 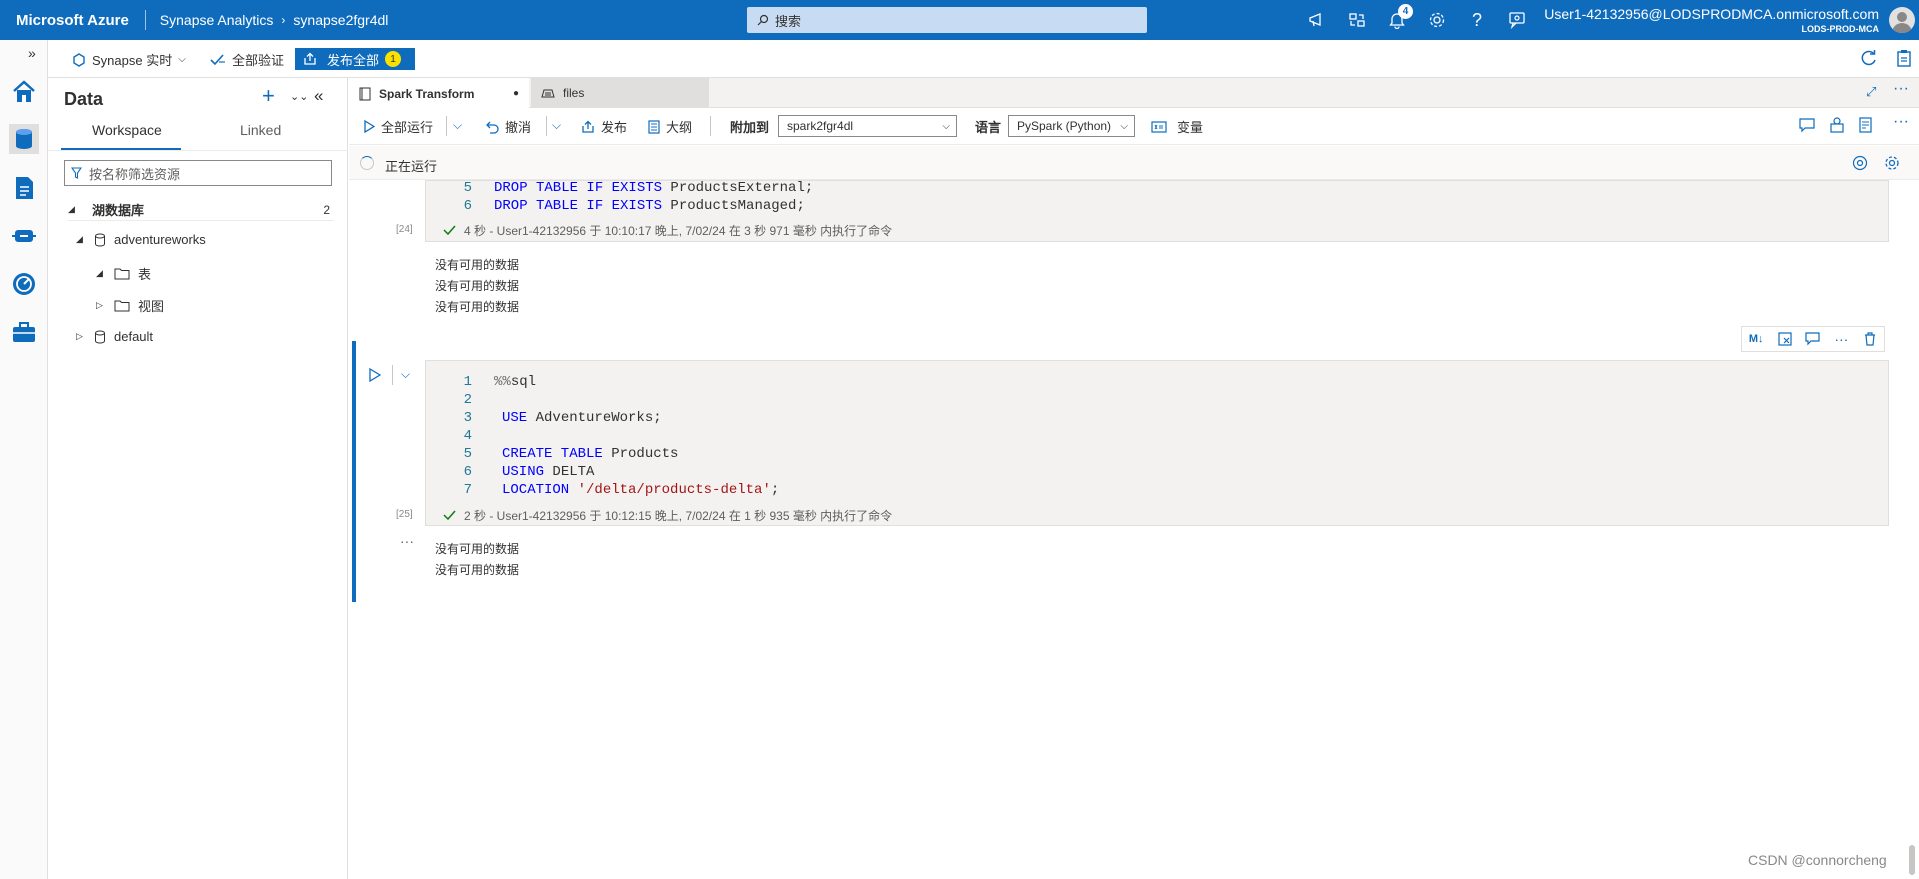 What do you see at coordinates (1902, 20) in the screenshot?
I see `avatar` at bounding box center [1902, 20].